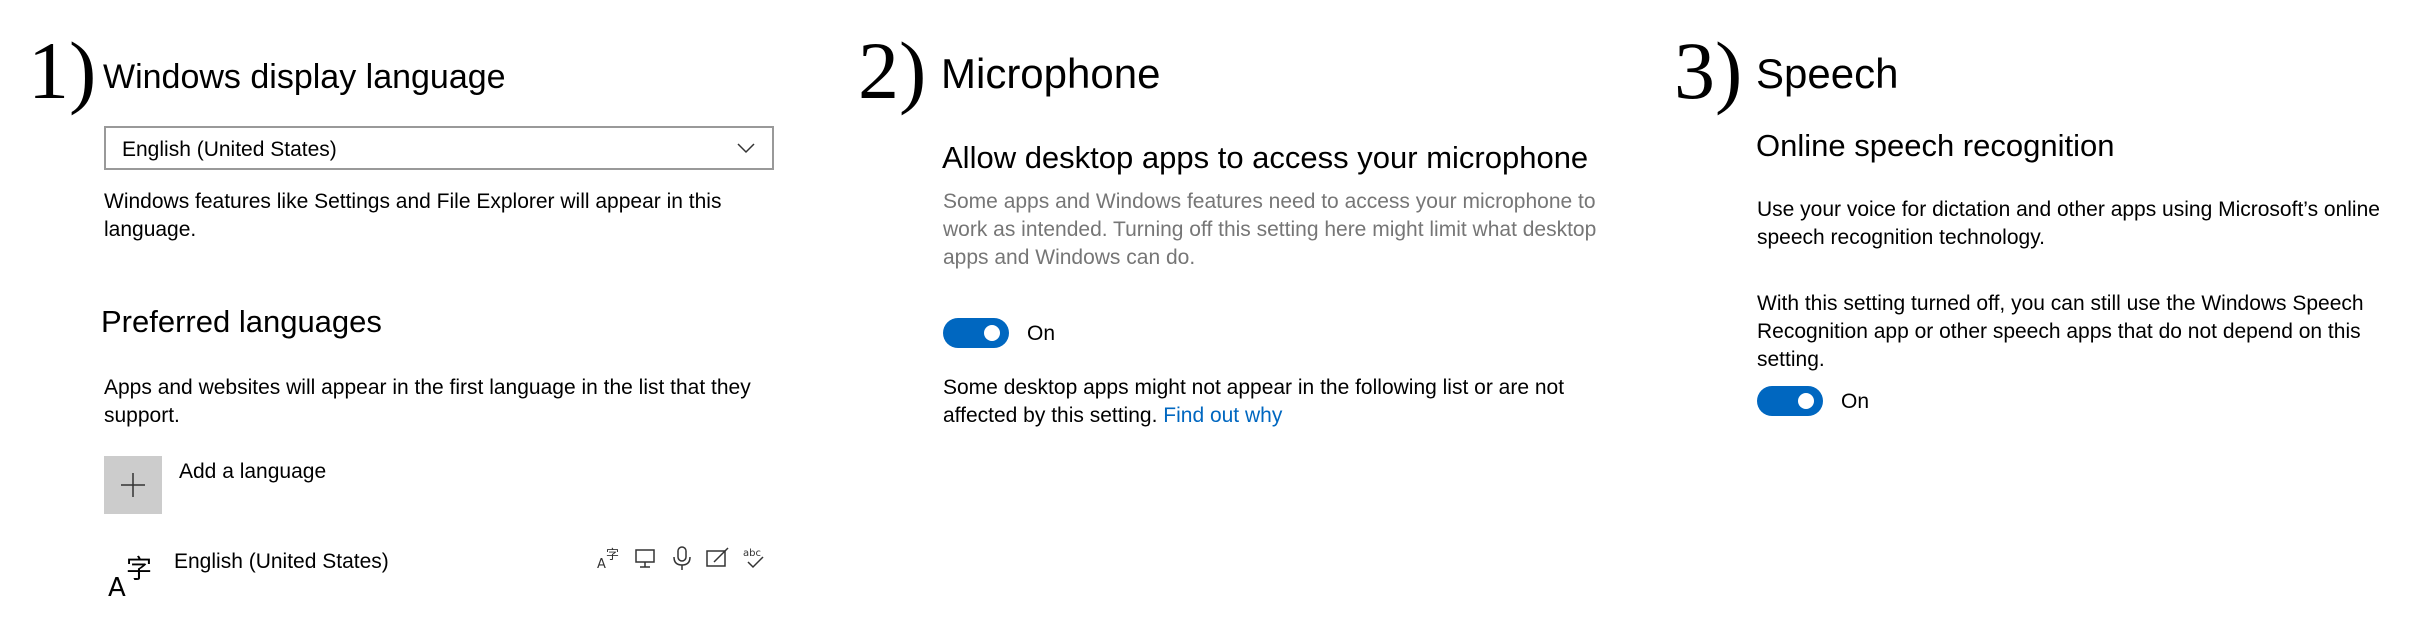  Describe the element at coordinates (1708, 70) in the screenshot. I see `panel-number: 3)` at that location.